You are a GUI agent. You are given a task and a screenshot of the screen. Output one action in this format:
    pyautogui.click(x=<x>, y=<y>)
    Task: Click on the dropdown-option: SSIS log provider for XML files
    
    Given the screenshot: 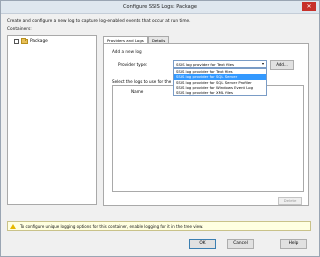 What is the action you would take?
    pyautogui.click(x=220, y=92)
    